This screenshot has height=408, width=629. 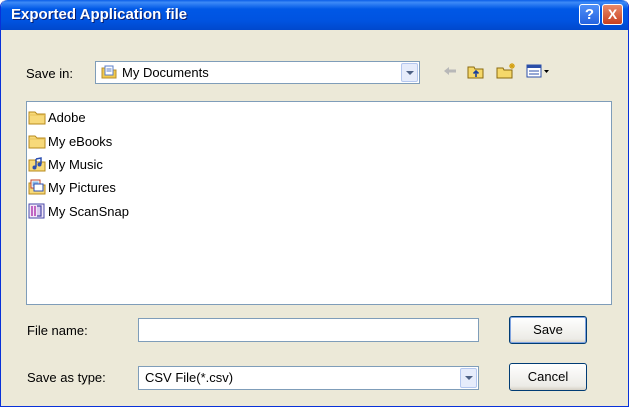 What do you see at coordinates (450, 71) in the screenshot?
I see `back-arrow-icon` at bounding box center [450, 71].